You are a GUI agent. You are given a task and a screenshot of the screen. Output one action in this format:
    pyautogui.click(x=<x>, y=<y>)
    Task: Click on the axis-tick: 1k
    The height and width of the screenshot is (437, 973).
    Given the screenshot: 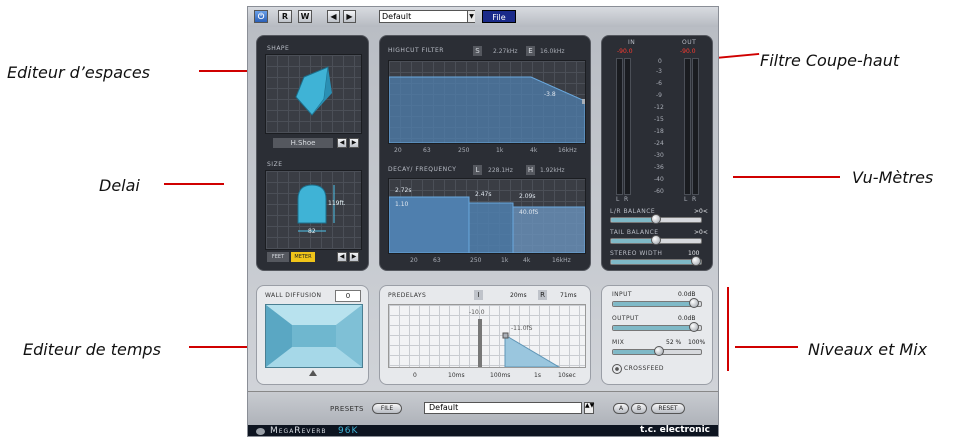 What is the action you would take?
    pyautogui.click(x=505, y=260)
    